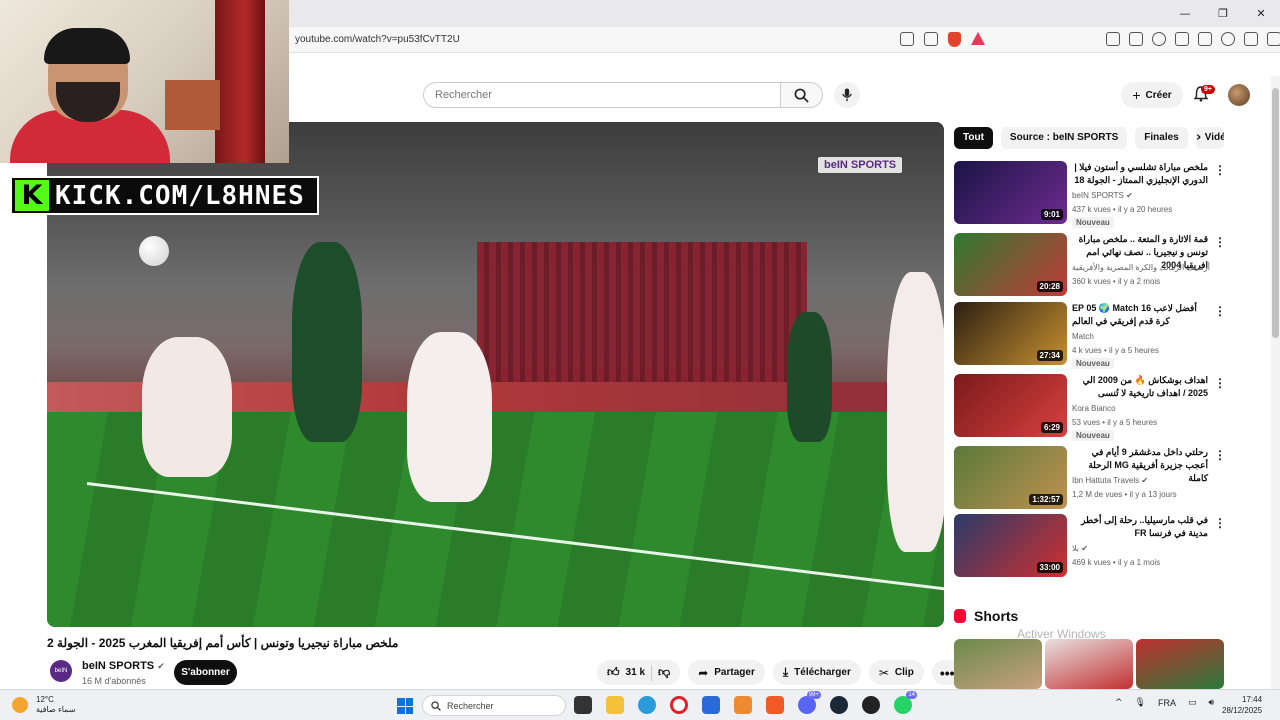 Image resolution: width=1280 pixels, height=720 pixels. What do you see at coordinates (1161, 138) in the screenshot?
I see `chip-finals: Finales` at bounding box center [1161, 138].